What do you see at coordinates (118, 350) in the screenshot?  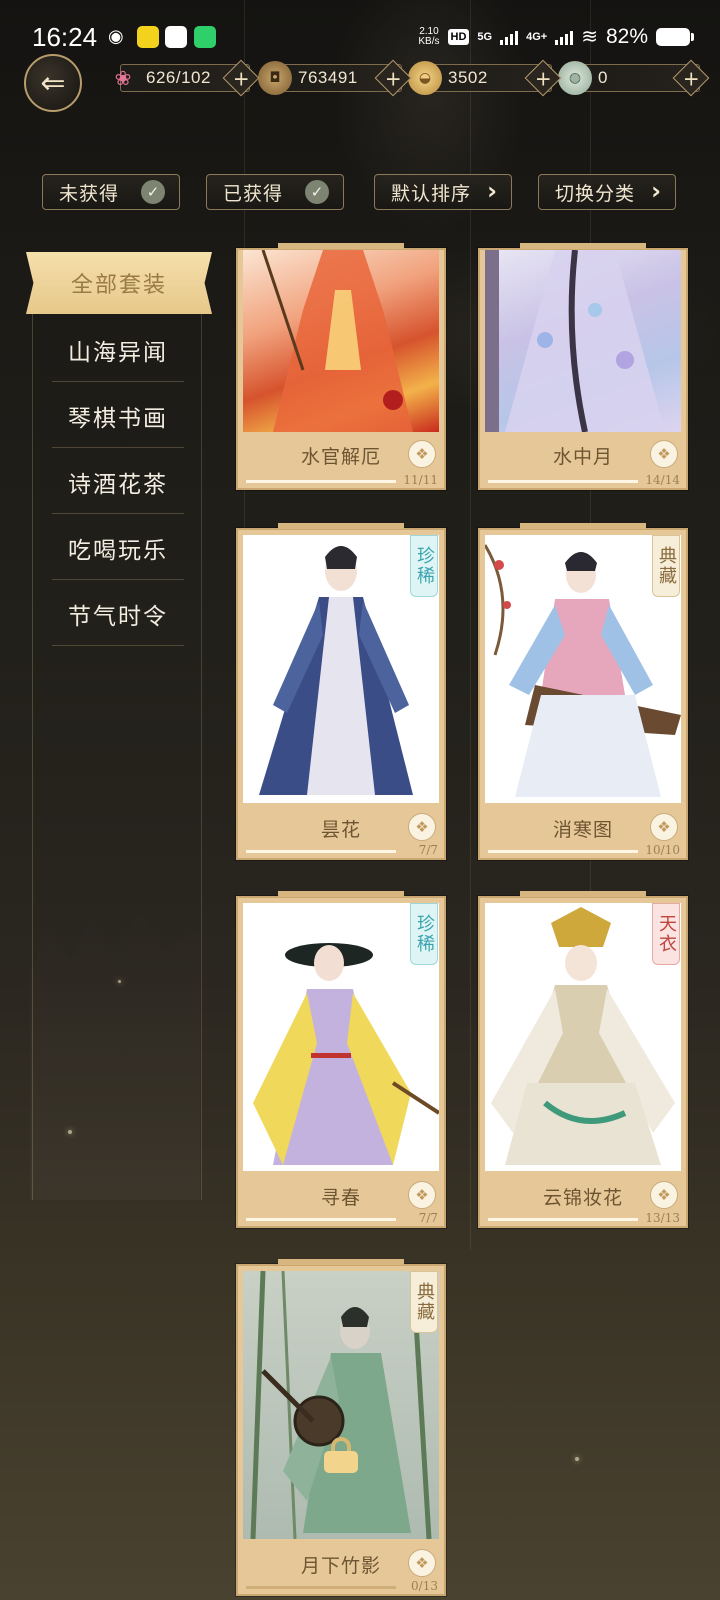 I see `sidebar-item-shanhai: 山海异闻` at bounding box center [118, 350].